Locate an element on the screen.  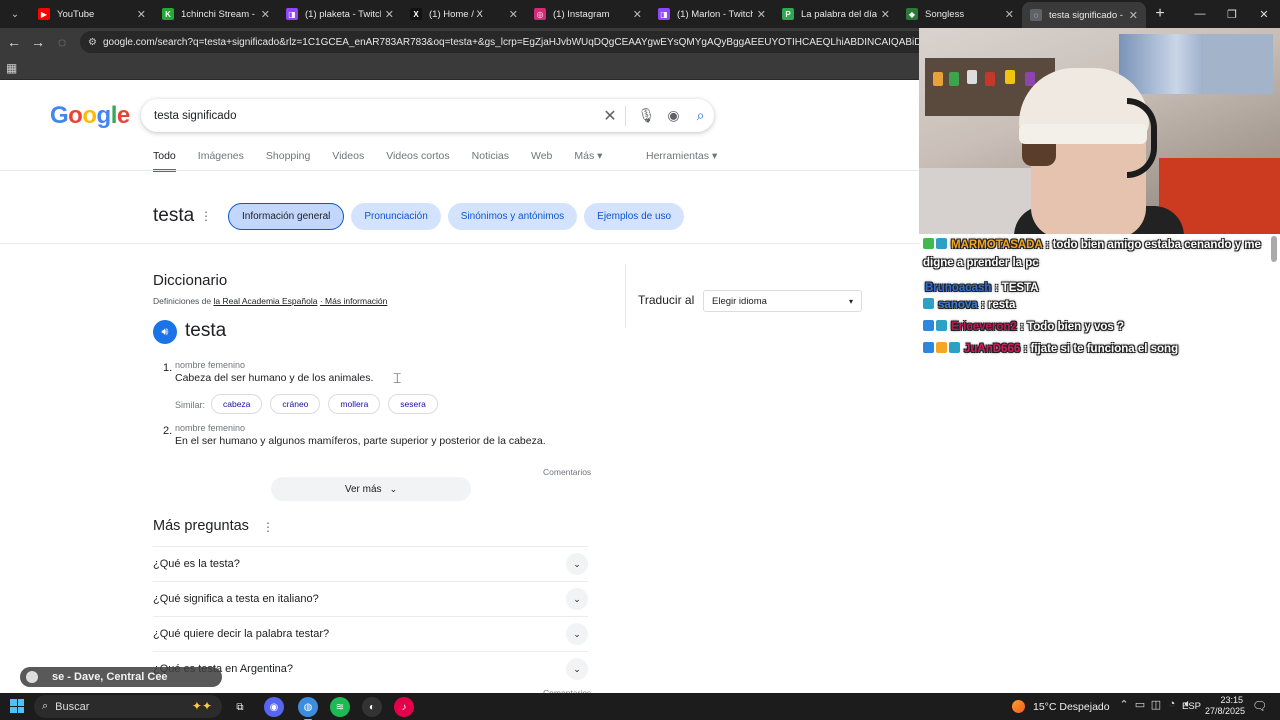
question-item: ¿Qué quiere decir la palabra testar? ⌄ is located at coordinates (370, 633).